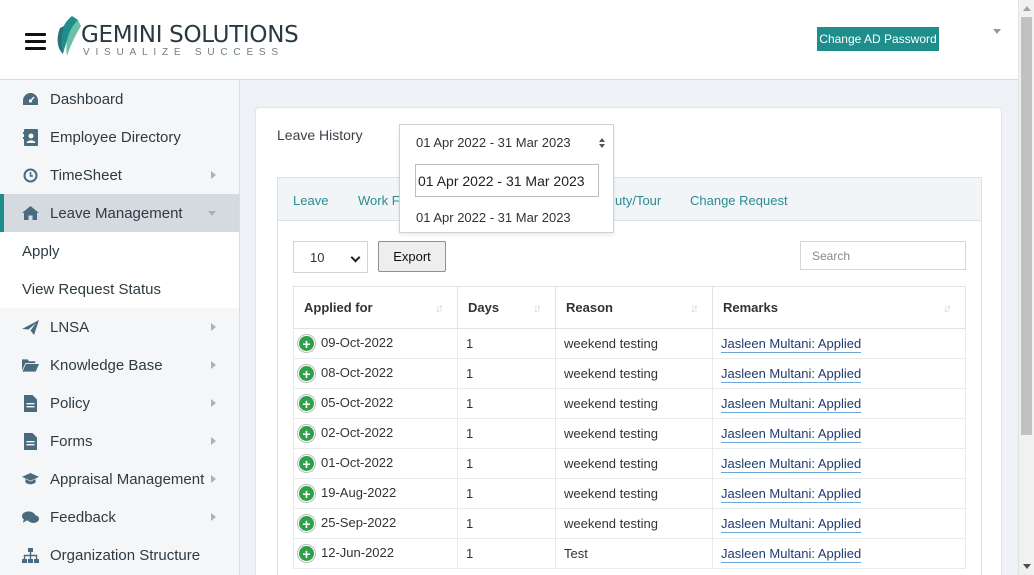 Image resolution: width=1034 pixels, height=575 pixels. I want to click on user-menu-caret-icon, so click(997, 31).